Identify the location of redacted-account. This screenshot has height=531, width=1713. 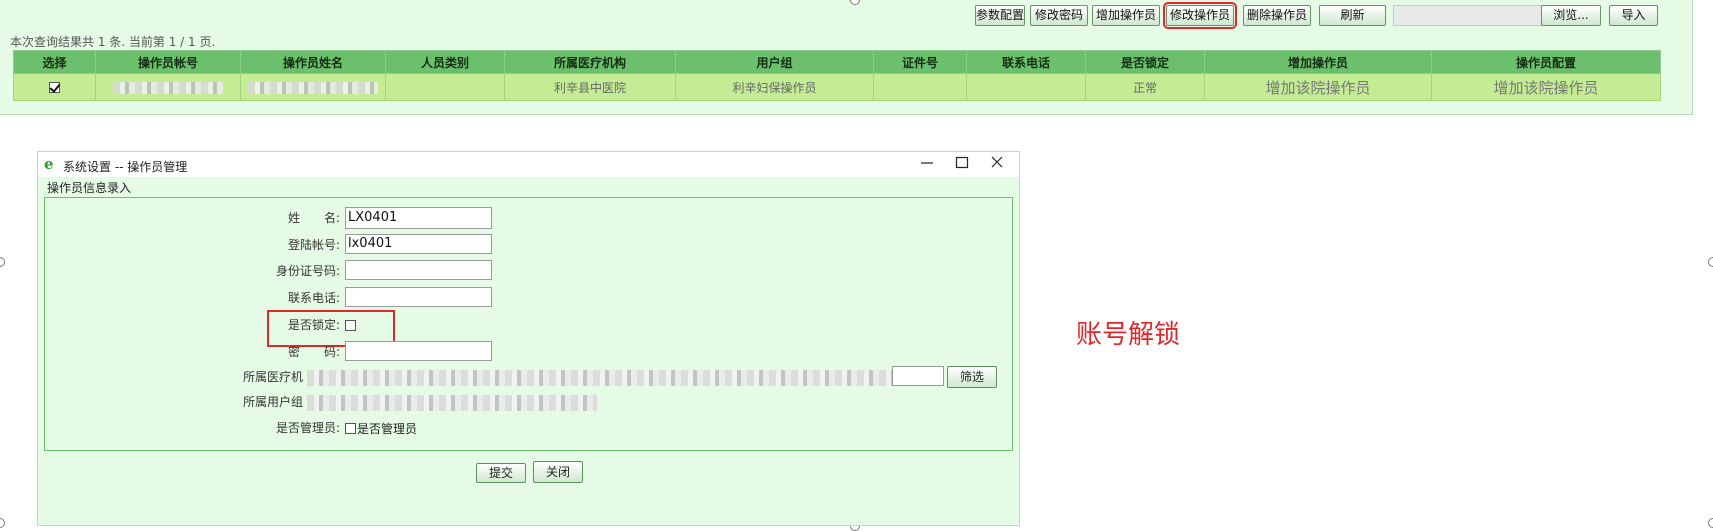
(168, 87).